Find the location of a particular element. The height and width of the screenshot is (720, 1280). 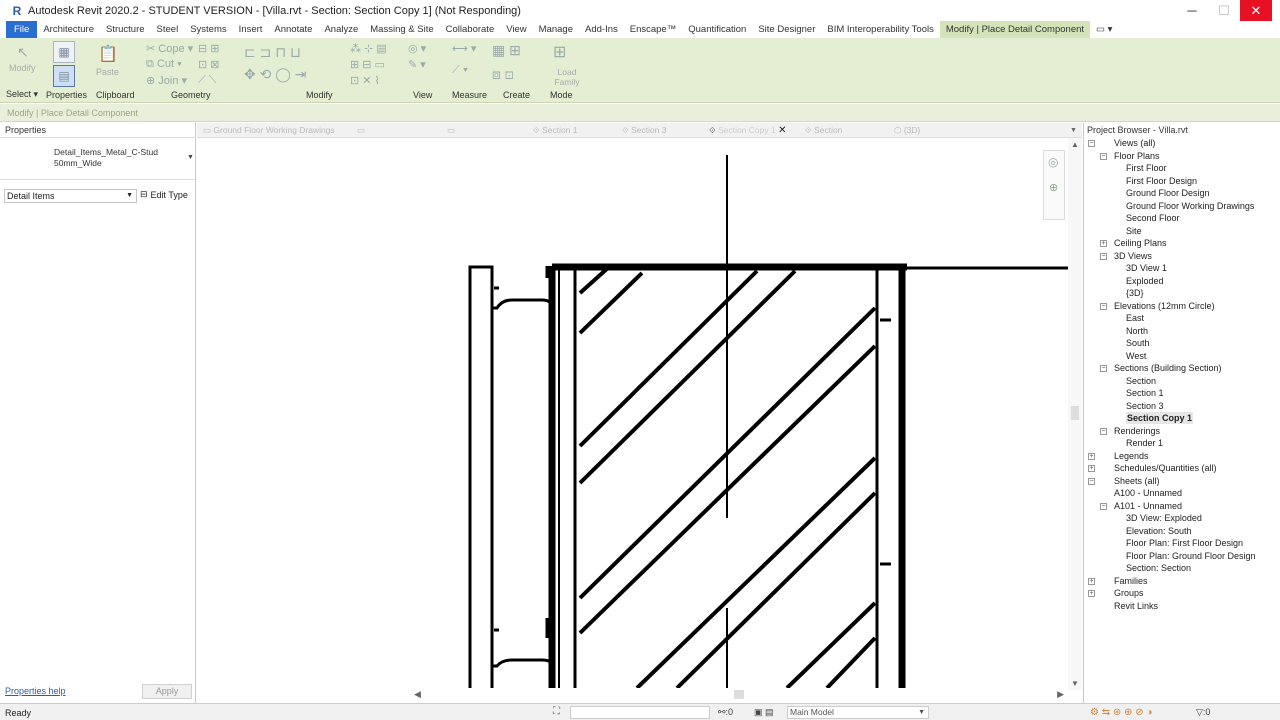

tab-modify-place-detail: Modify | Place Detail Component is located at coordinates (1015, 29).